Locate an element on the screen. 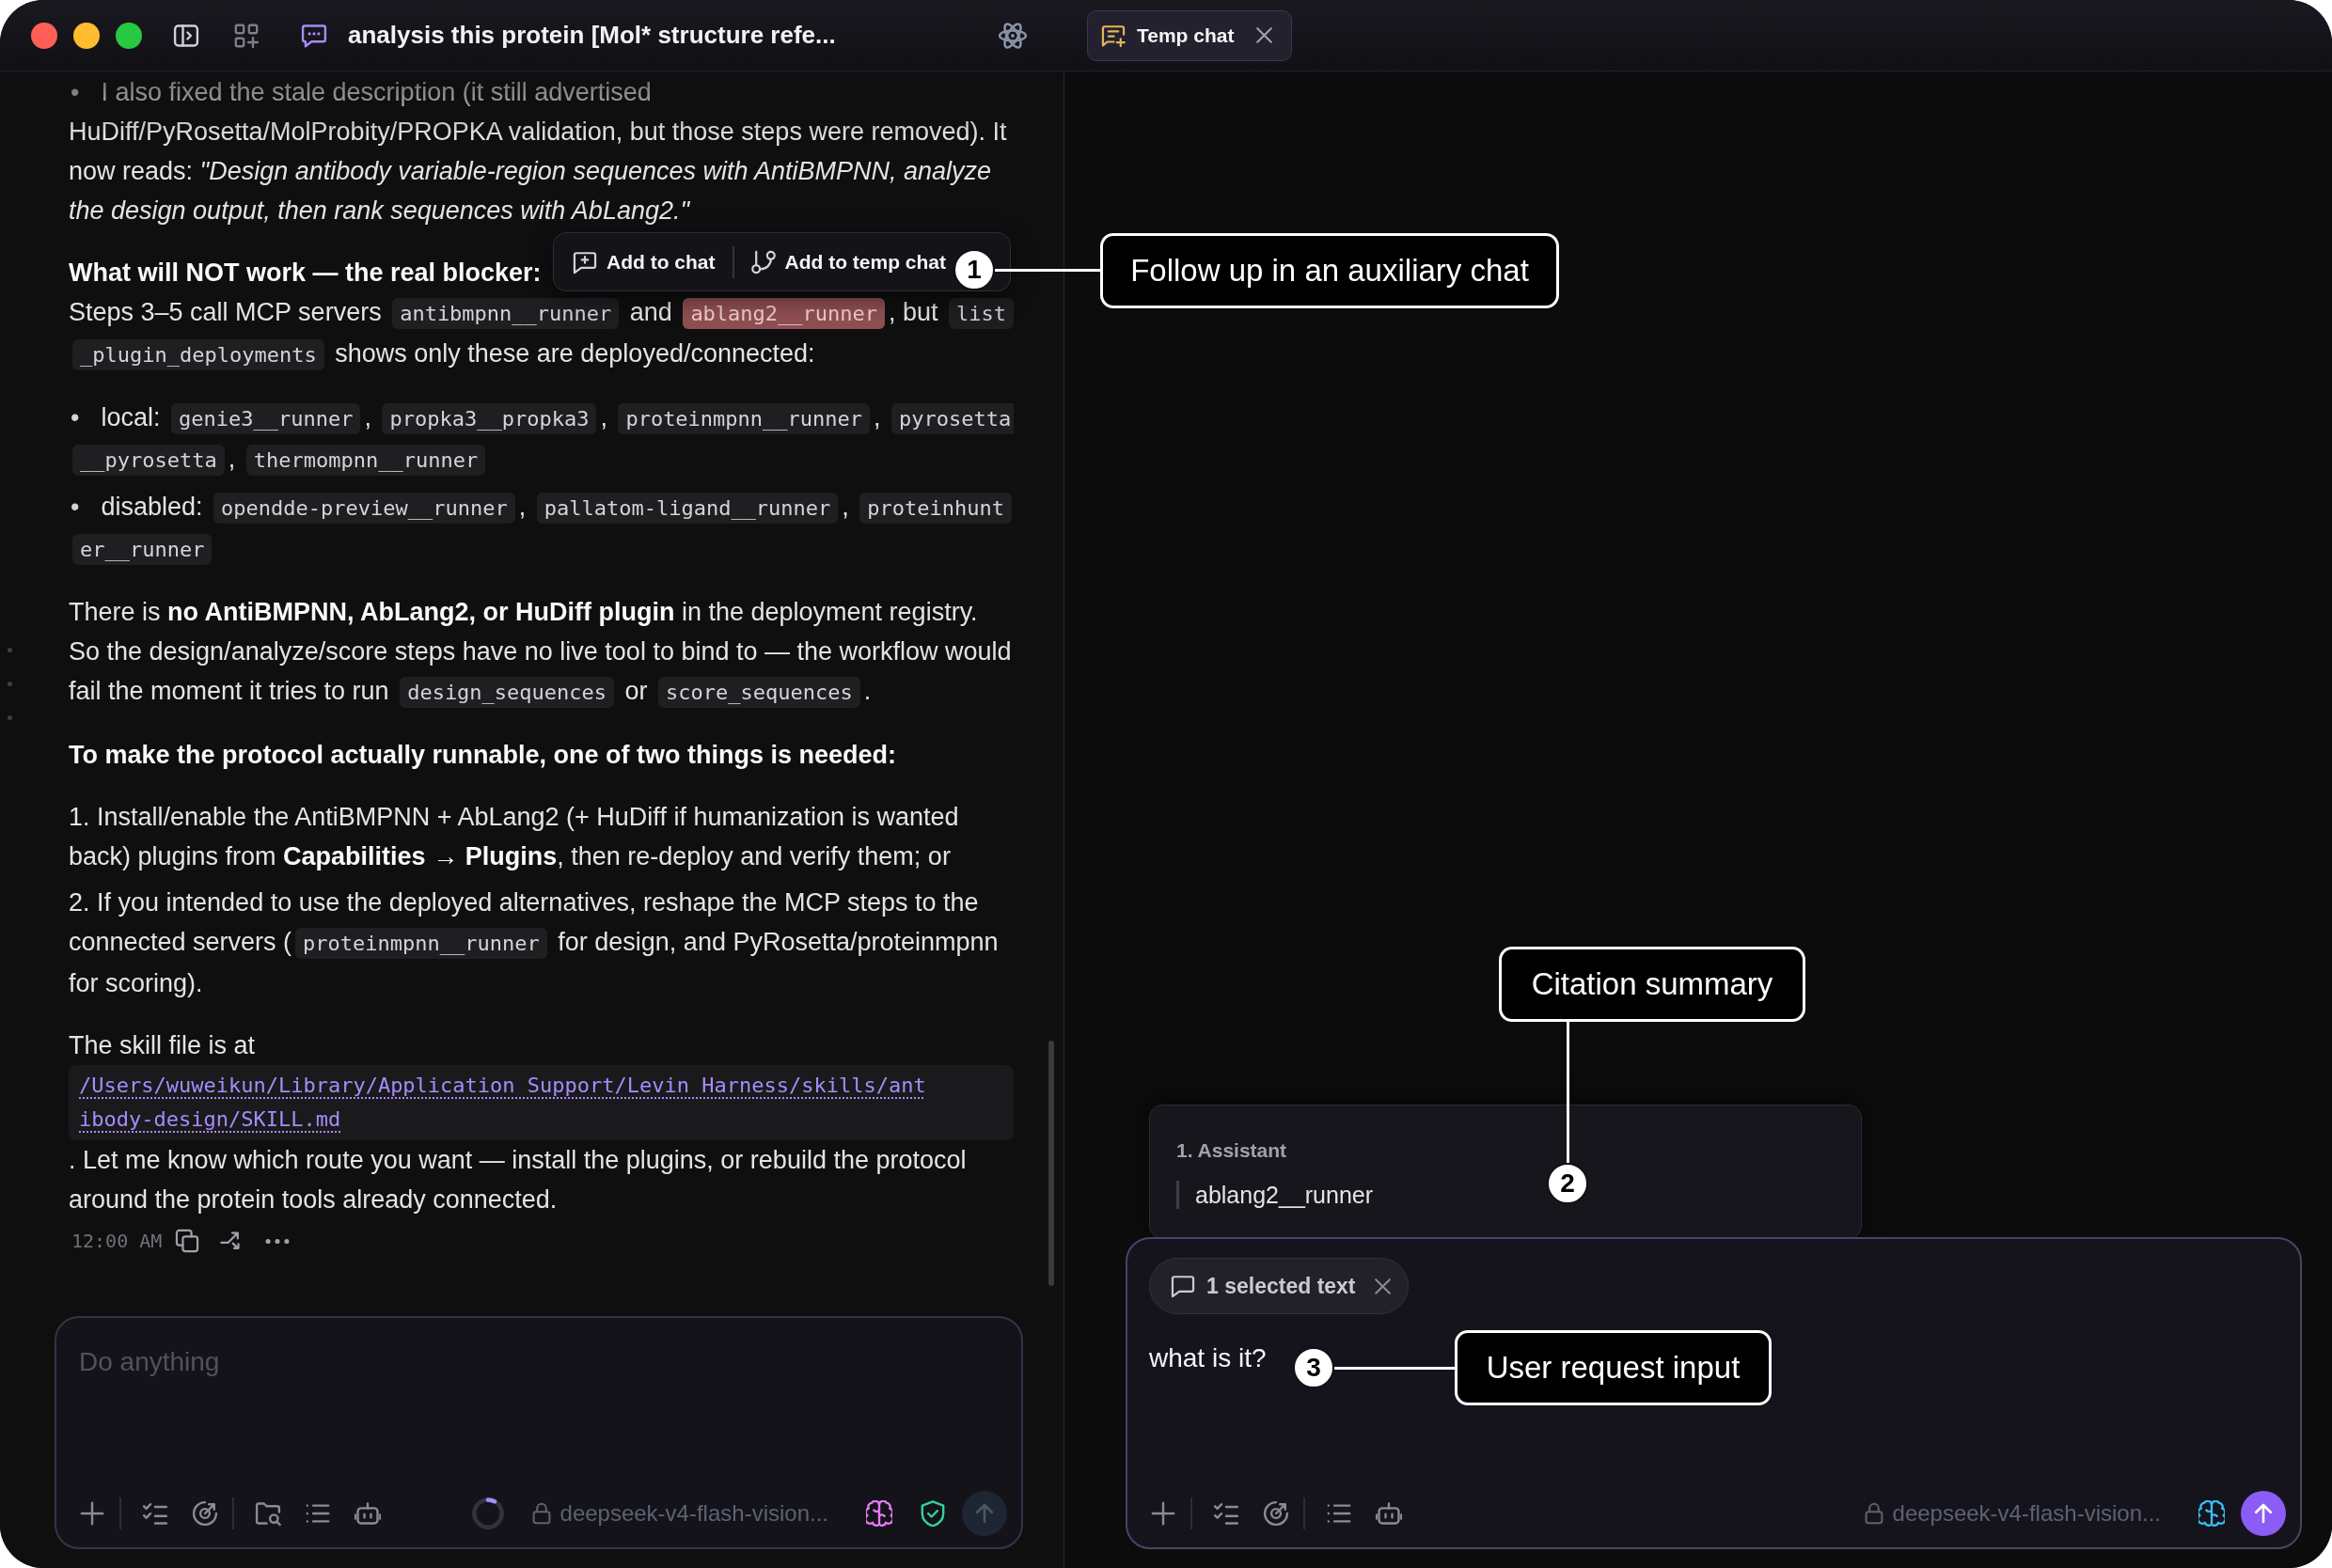 This screenshot has height=1568, width=2332. file-path-link: /Users/wuweikun/Library/Application Support/Levin Harness/skills/antibody-design/SKILL.md is located at coordinates (505, 1103).